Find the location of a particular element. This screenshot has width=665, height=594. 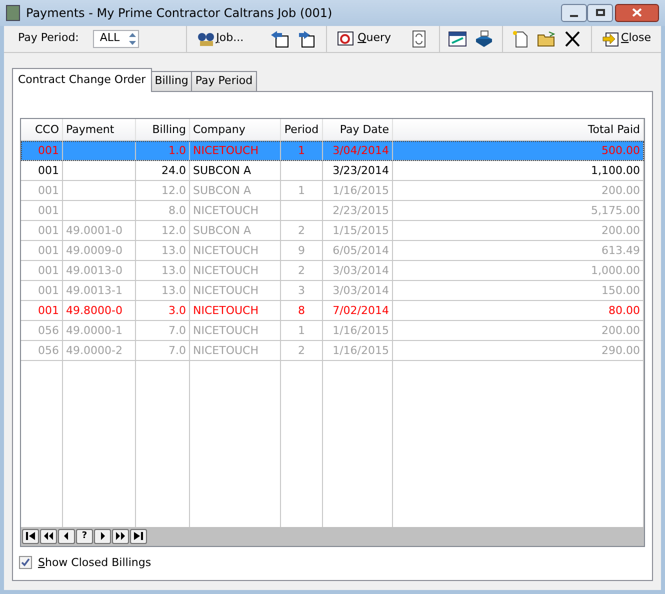

table-cell: 80.00 is located at coordinates (624, 310).